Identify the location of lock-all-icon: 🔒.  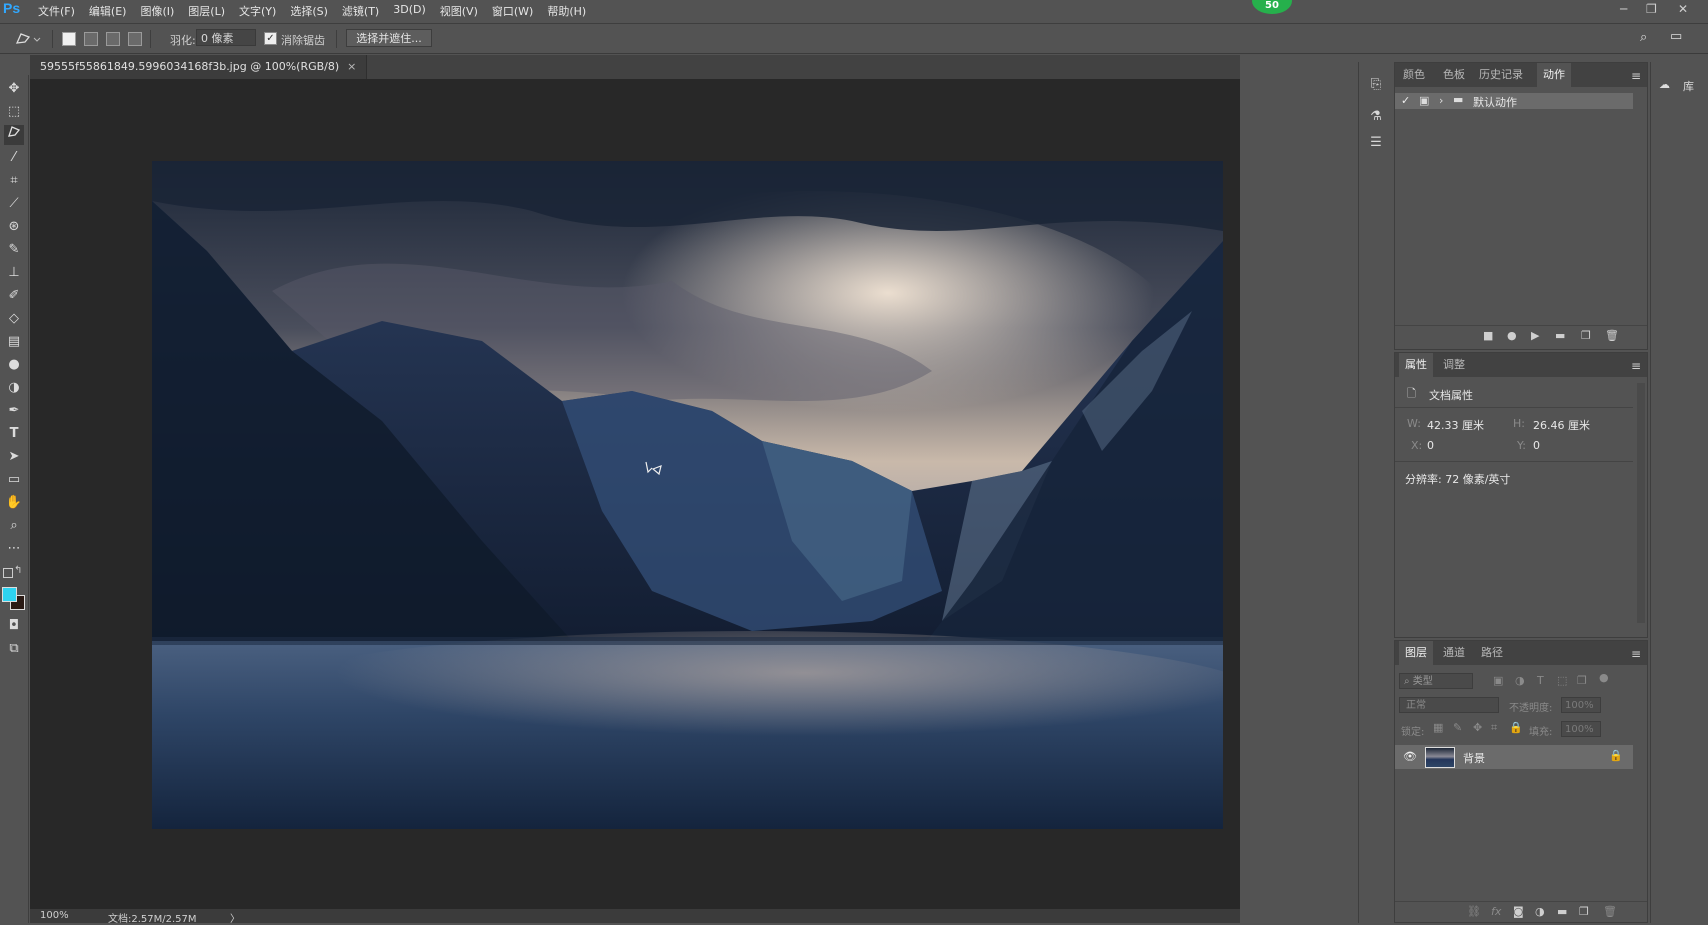
(1516, 727).